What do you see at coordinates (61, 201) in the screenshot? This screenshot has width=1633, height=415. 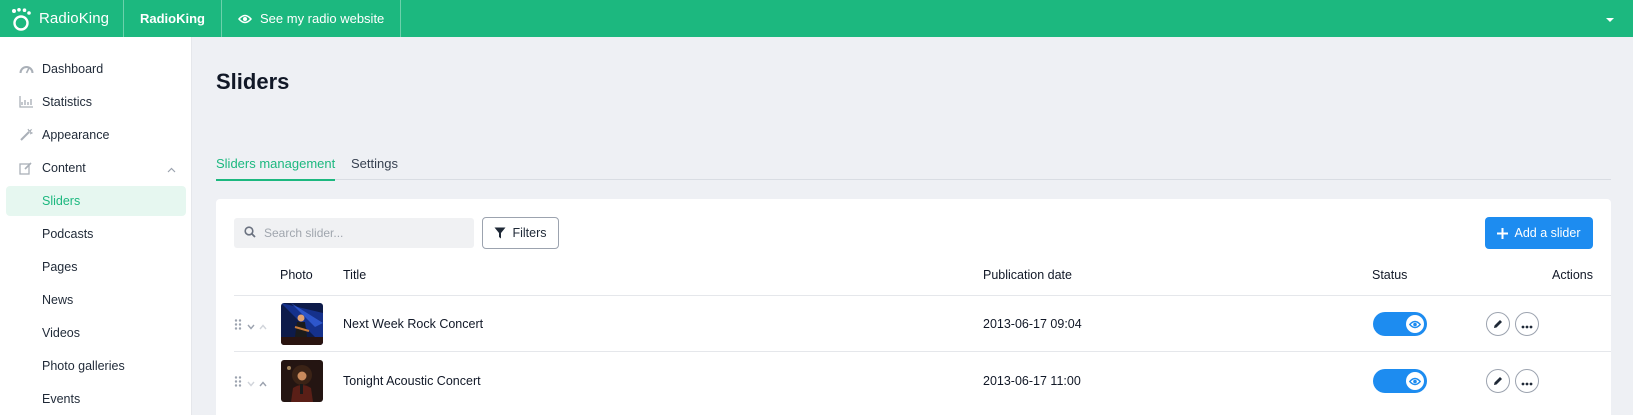 I see `sidebar-item-label: Sliders` at bounding box center [61, 201].